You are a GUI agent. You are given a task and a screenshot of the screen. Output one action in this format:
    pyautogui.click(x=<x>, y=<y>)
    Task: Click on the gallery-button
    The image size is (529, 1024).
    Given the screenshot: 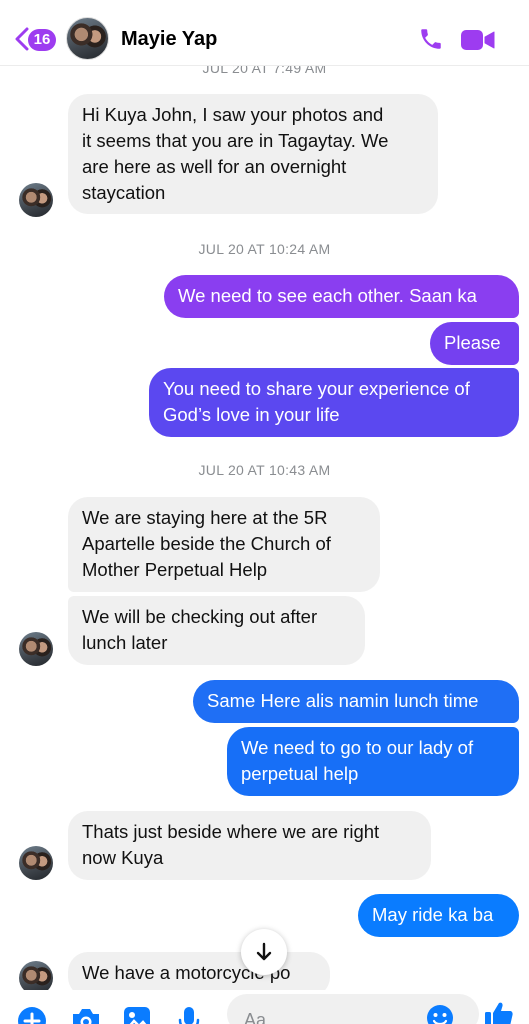 What is the action you would take?
    pyautogui.click(x=137, y=1015)
    